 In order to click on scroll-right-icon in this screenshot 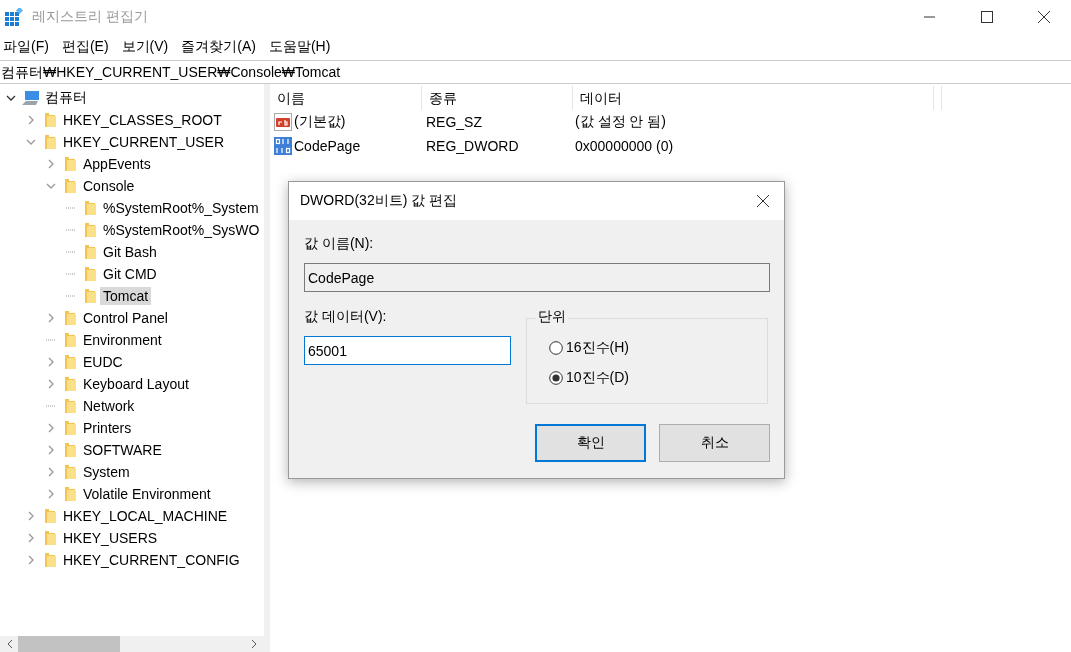, I will do `click(254, 644)`.